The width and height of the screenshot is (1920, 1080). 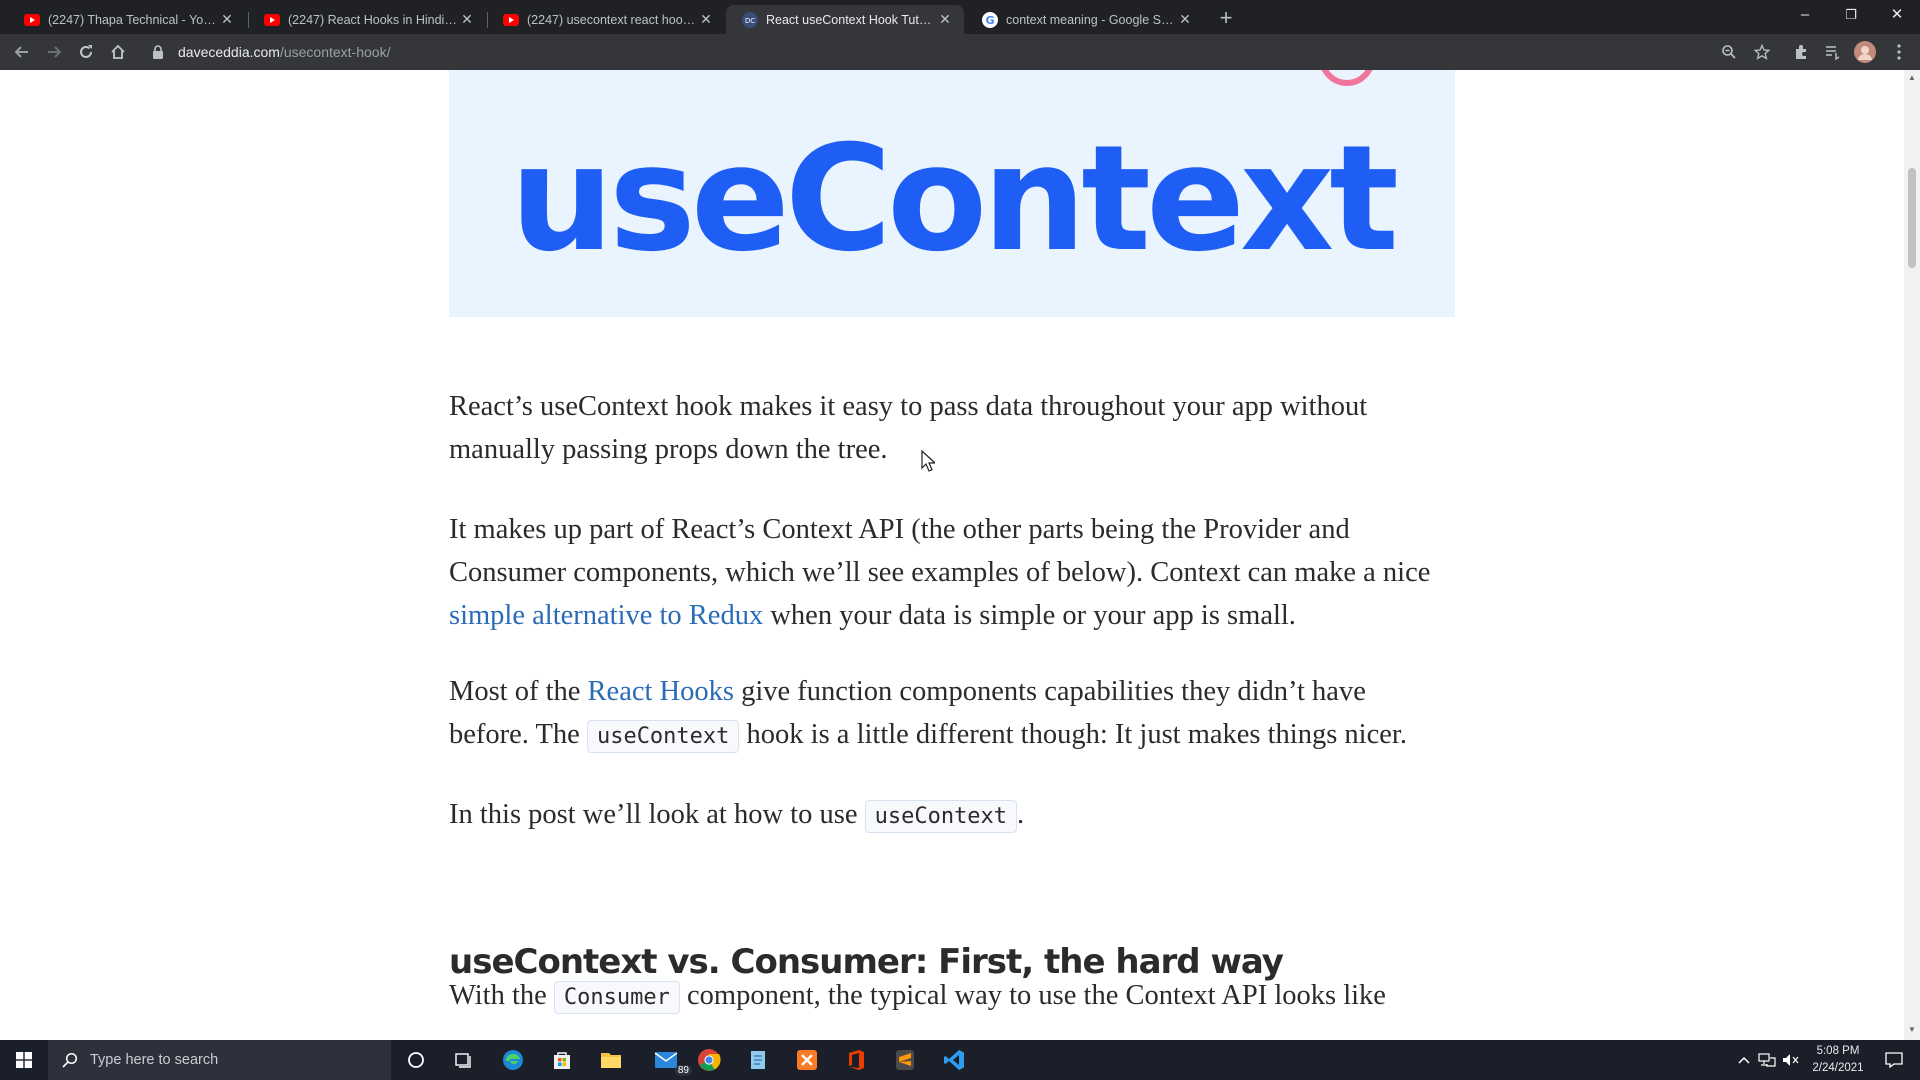 What do you see at coordinates (464, 1060) in the screenshot?
I see `task-view-icon` at bounding box center [464, 1060].